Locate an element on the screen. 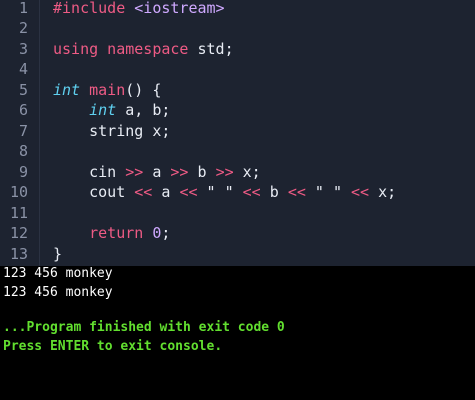 The image size is (475, 400). code-token: <iostream> is located at coordinates (179, 8).